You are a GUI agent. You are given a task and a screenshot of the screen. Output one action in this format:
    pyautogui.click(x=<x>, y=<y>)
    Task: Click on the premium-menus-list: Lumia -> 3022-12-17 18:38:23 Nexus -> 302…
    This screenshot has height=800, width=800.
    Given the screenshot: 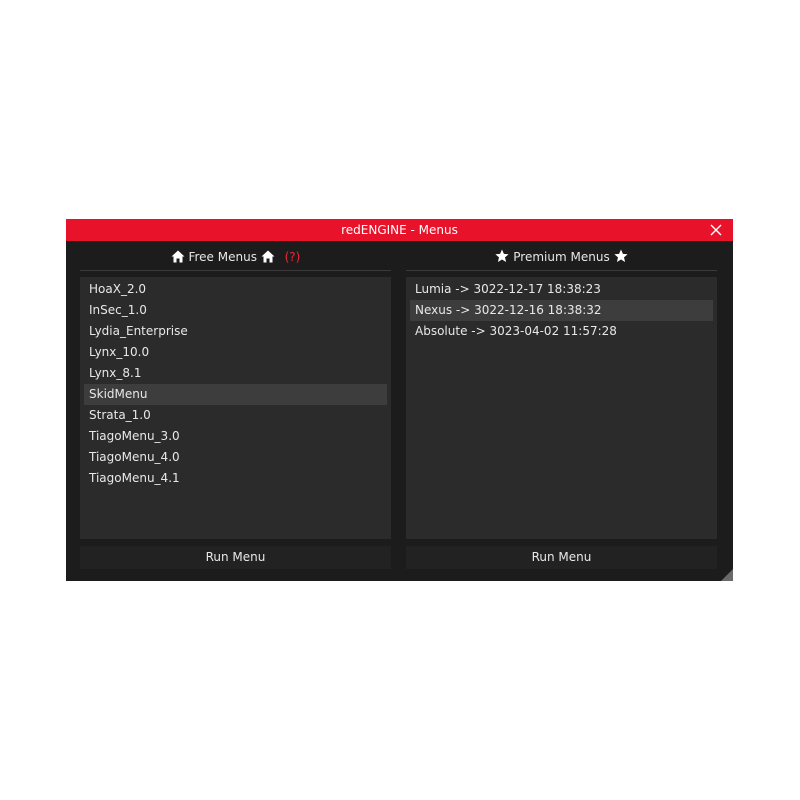 What is the action you would take?
    pyautogui.click(x=561, y=408)
    